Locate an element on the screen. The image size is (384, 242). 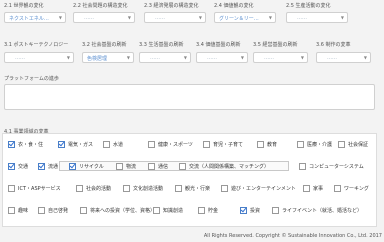
checkbox-childcare: 育児・子育て is located at coordinates (223, 144).